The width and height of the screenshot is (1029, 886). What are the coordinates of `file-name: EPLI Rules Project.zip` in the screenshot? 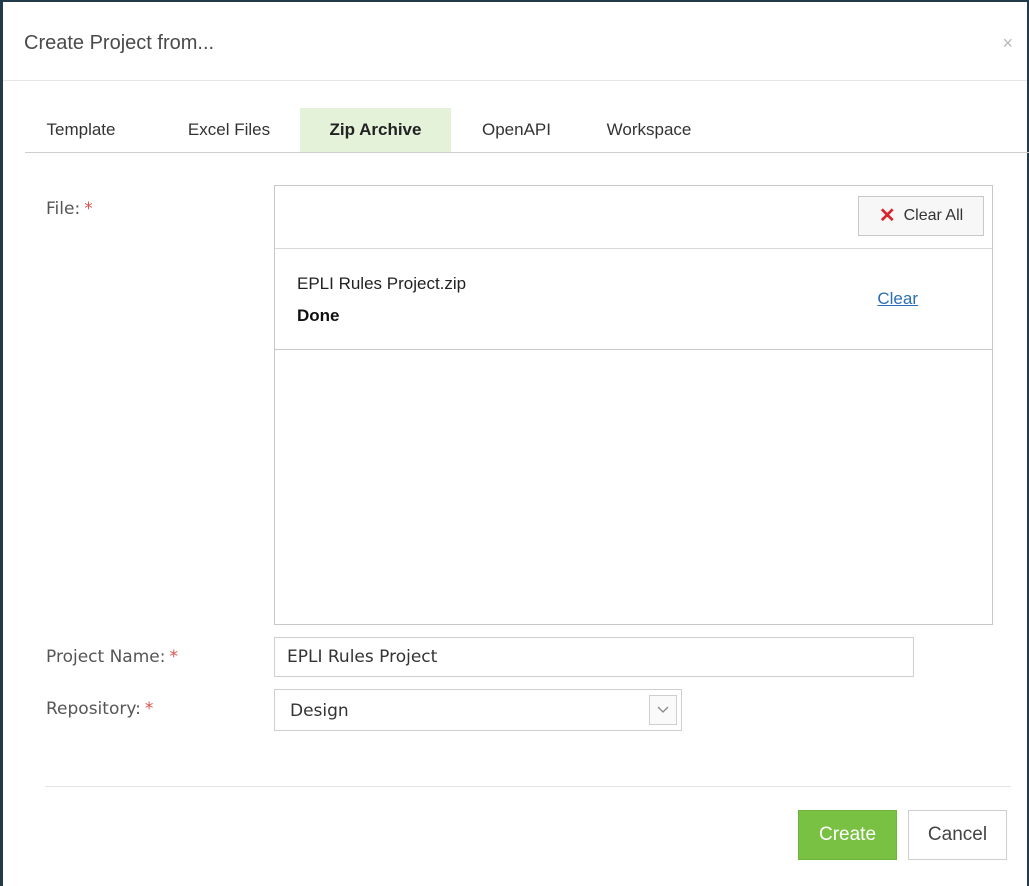 It's located at (382, 283).